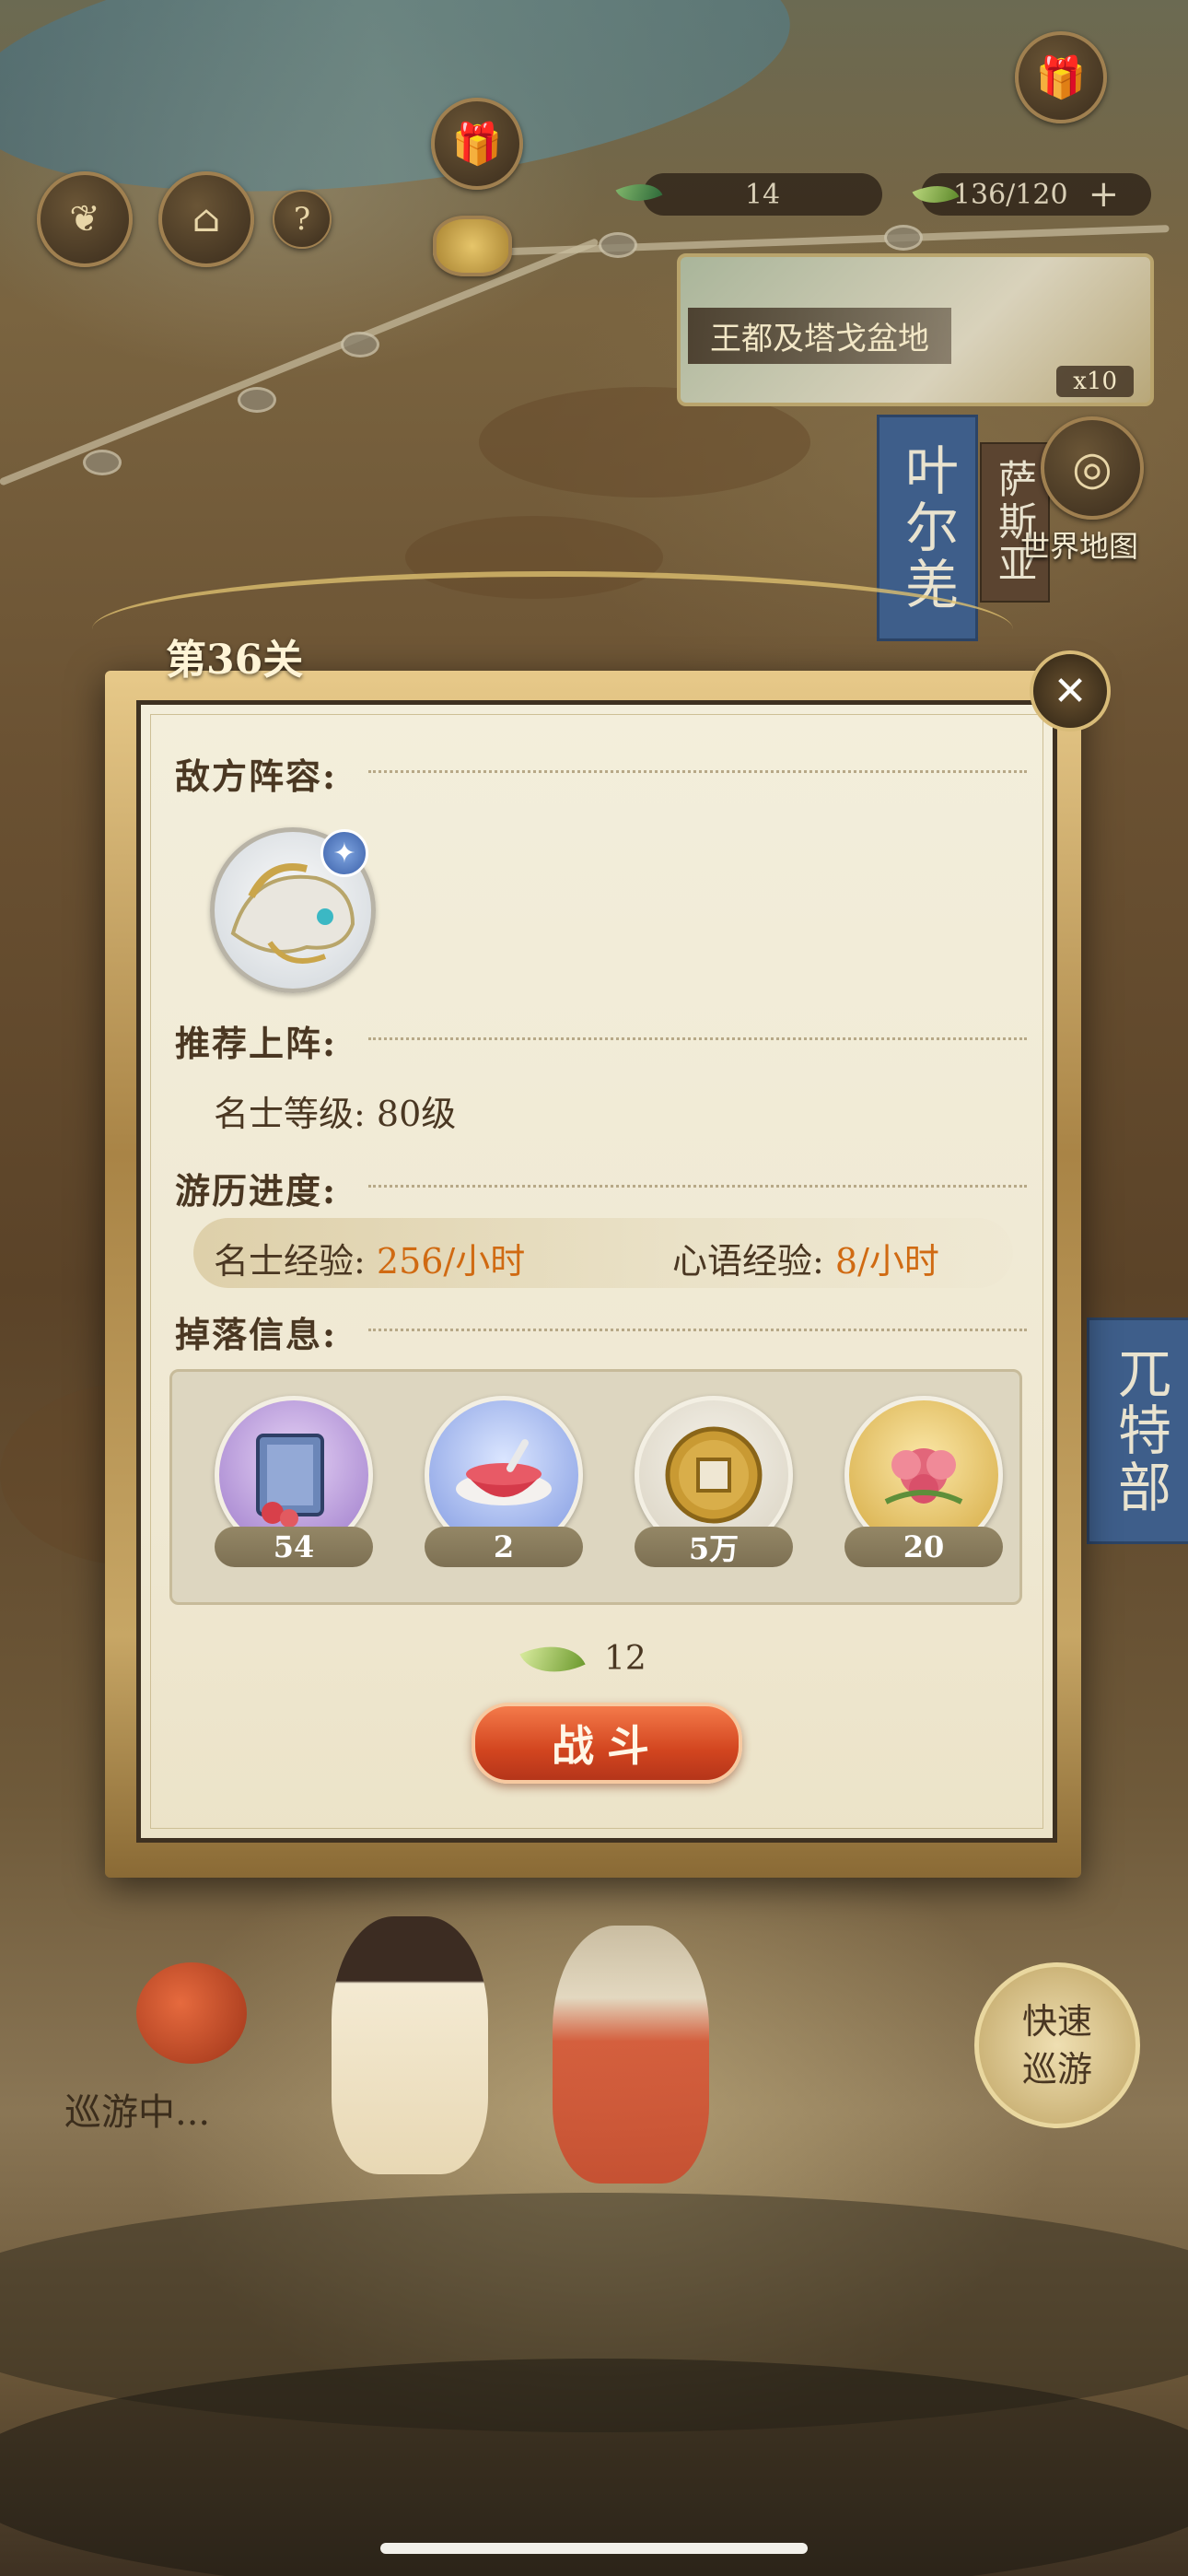 This screenshot has width=1188, height=2576. I want to click on region-banner-label: 叶尔羌, so click(927, 528).